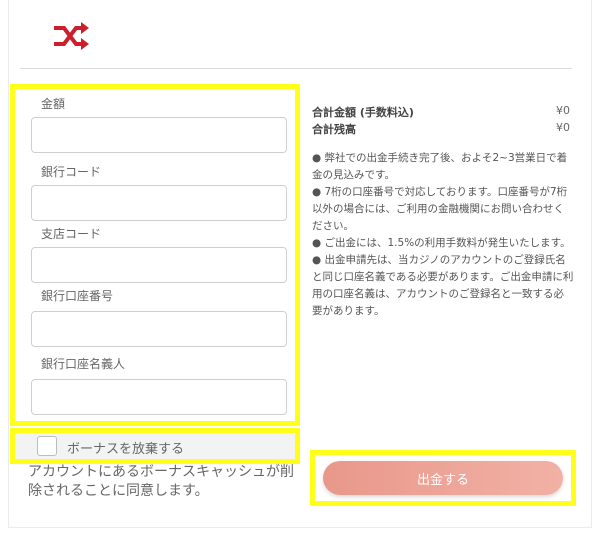 The width and height of the screenshot is (600, 540). What do you see at coordinates (71, 172) in the screenshot?
I see `bank-code-label: 銀行コード` at bounding box center [71, 172].